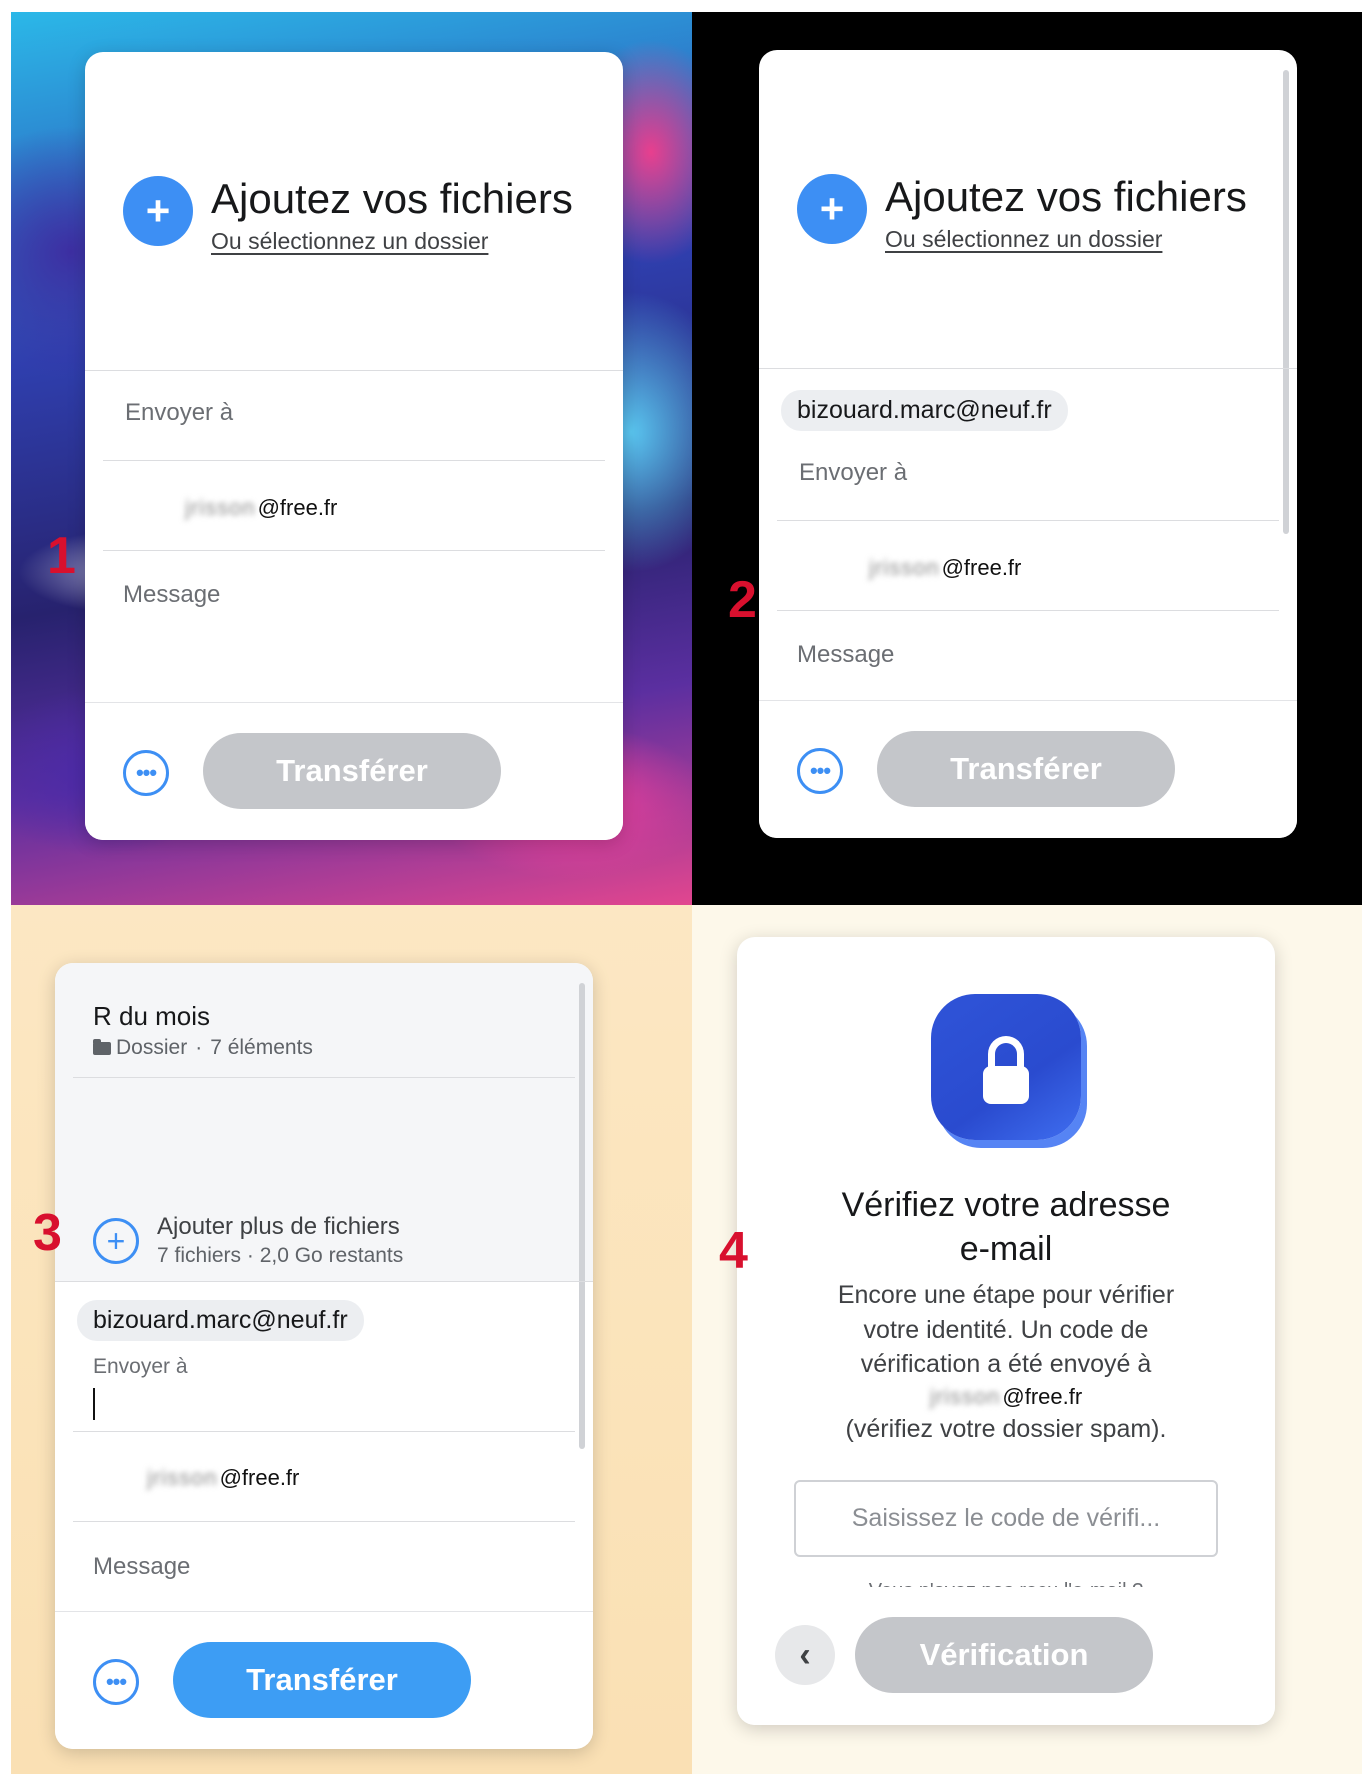 This screenshot has height=1774, width=1362. Describe the element at coordinates (61, 556) in the screenshot. I see `step-number-1: 1` at that location.